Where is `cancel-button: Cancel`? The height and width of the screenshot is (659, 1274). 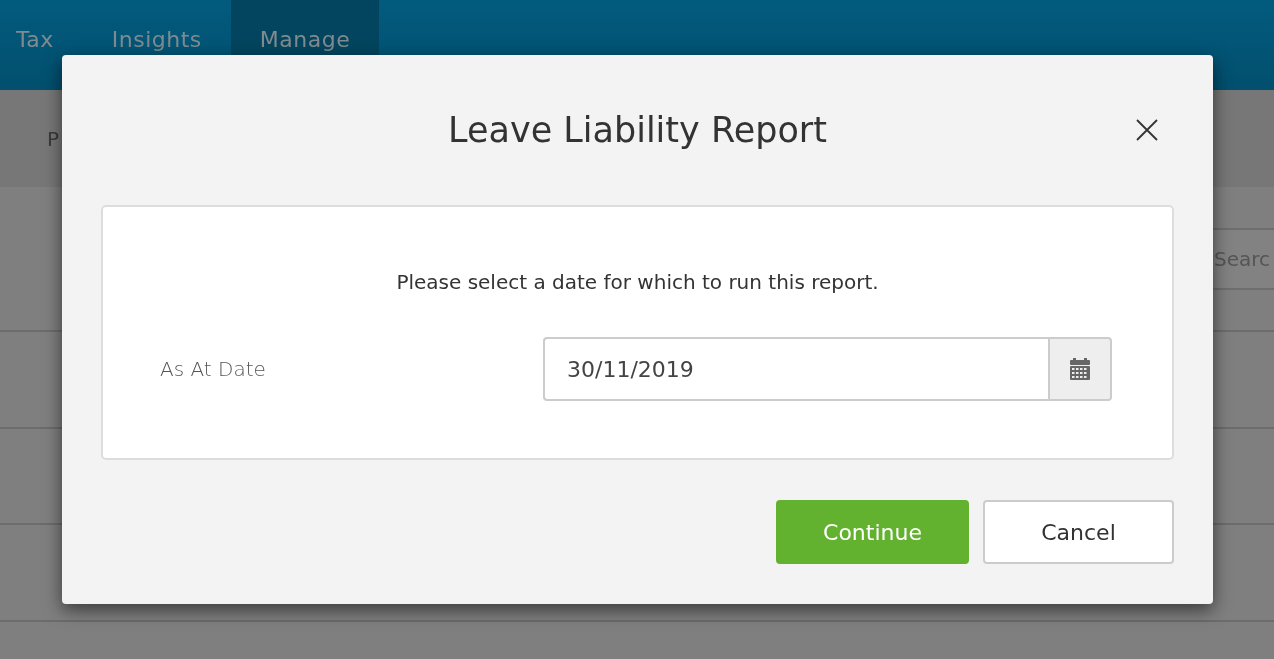
cancel-button: Cancel is located at coordinates (1078, 532).